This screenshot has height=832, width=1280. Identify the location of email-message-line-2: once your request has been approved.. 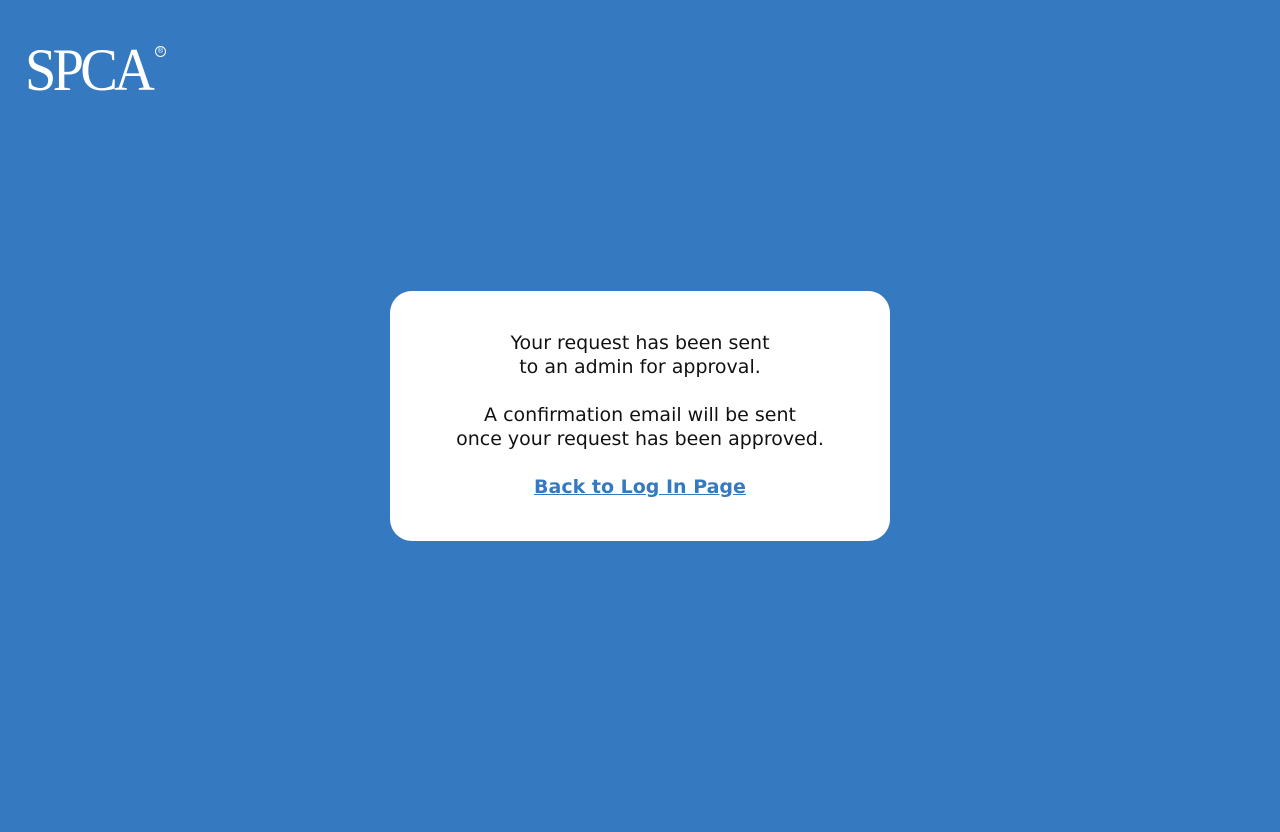
(640, 439).